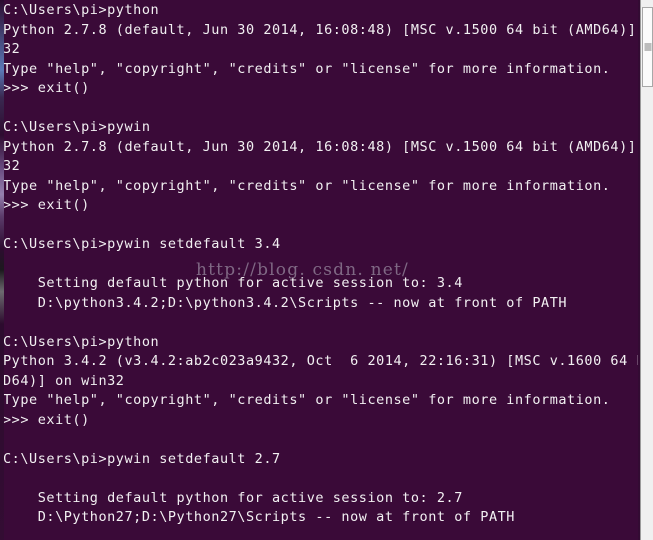  What do you see at coordinates (142, 244) in the screenshot?
I see `console-line: C:\Users\pi>pywin setdefault 3.4` at bounding box center [142, 244].